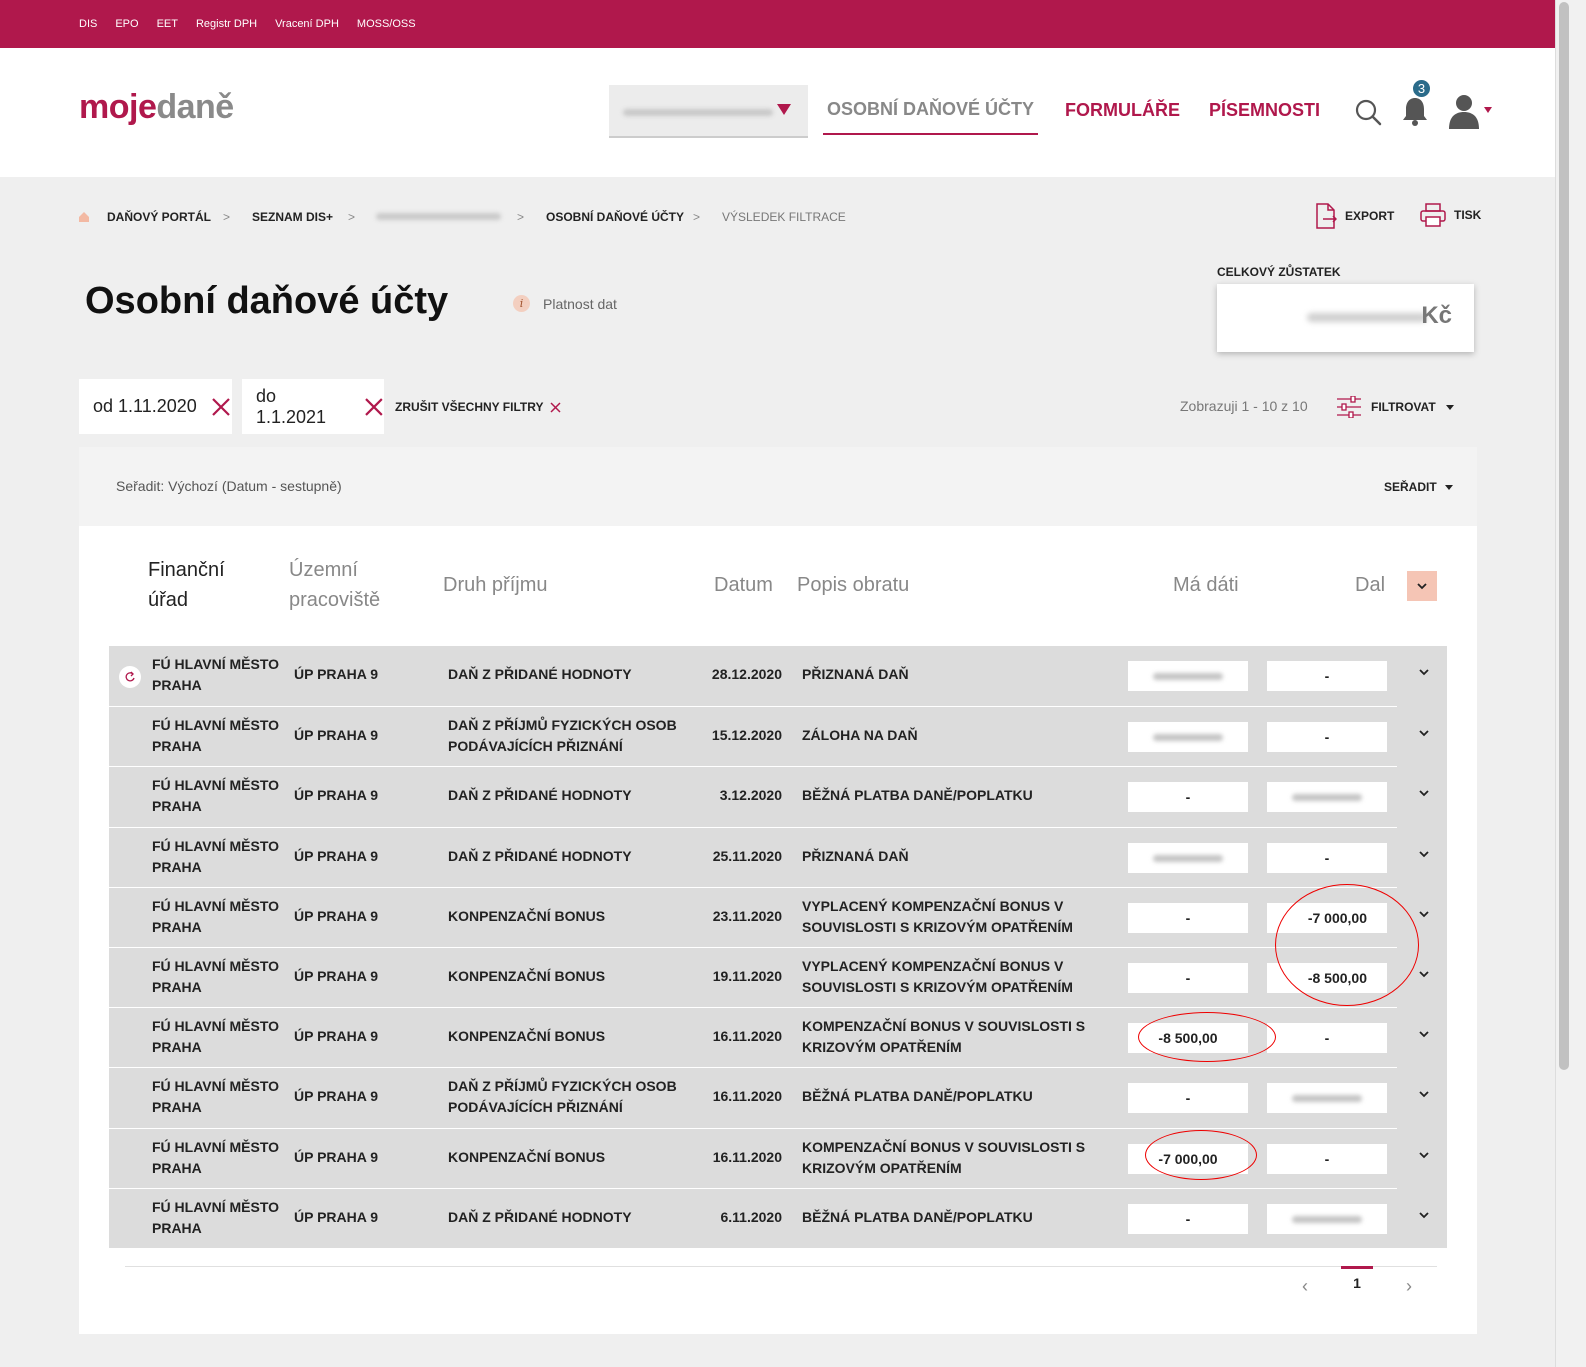 The width and height of the screenshot is (1586, 1367). What do you see at coordinates (747, 976) in the screenshot?
I see `cell-date: 19.11.2020` at bounding box center [747, 976].